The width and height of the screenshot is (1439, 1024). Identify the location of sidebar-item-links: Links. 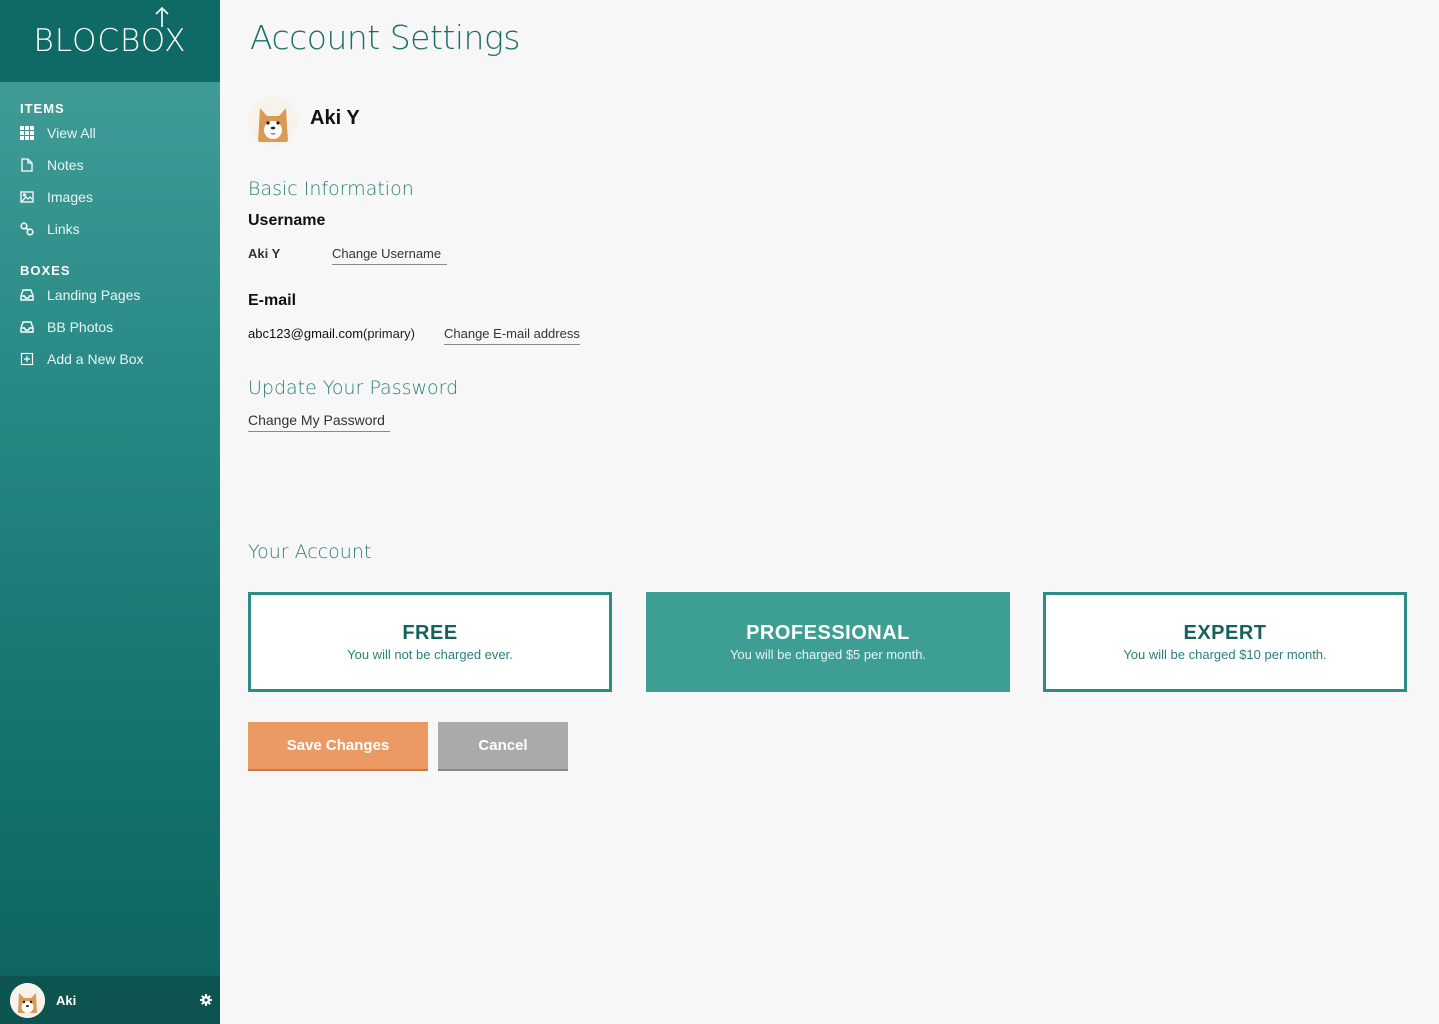
(115, 229).